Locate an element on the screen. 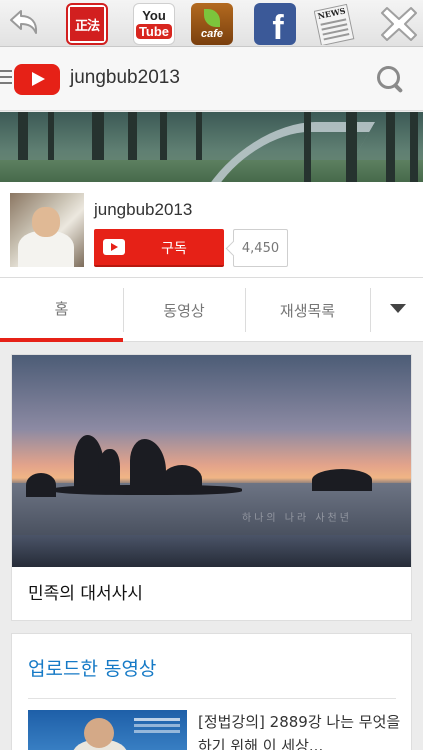  chevron-down-icon is located at coordinates (397, 310).